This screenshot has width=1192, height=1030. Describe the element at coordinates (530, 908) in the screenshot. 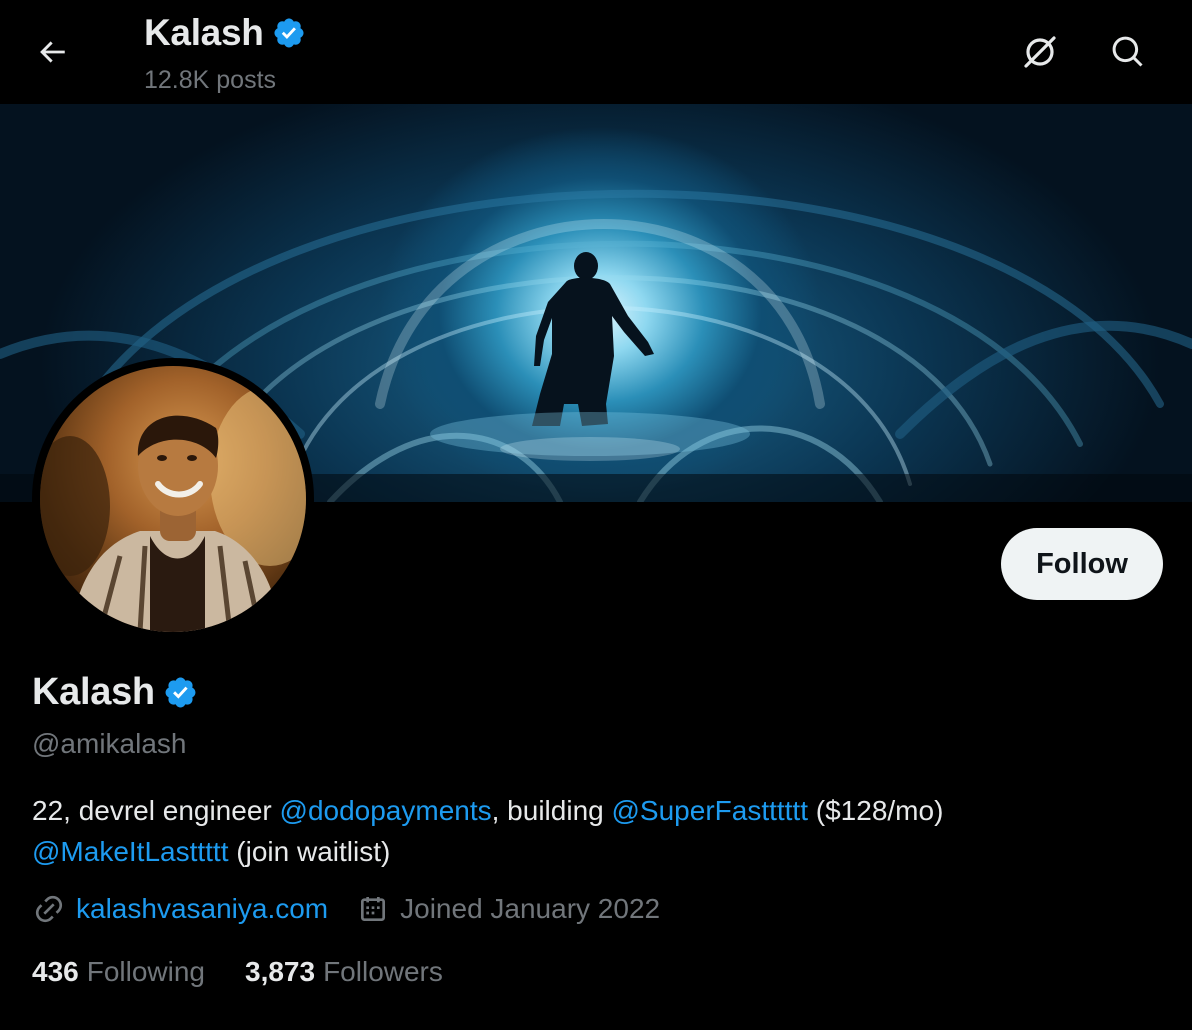

I see `profile-joined-date: Joined January 2022` at that location.